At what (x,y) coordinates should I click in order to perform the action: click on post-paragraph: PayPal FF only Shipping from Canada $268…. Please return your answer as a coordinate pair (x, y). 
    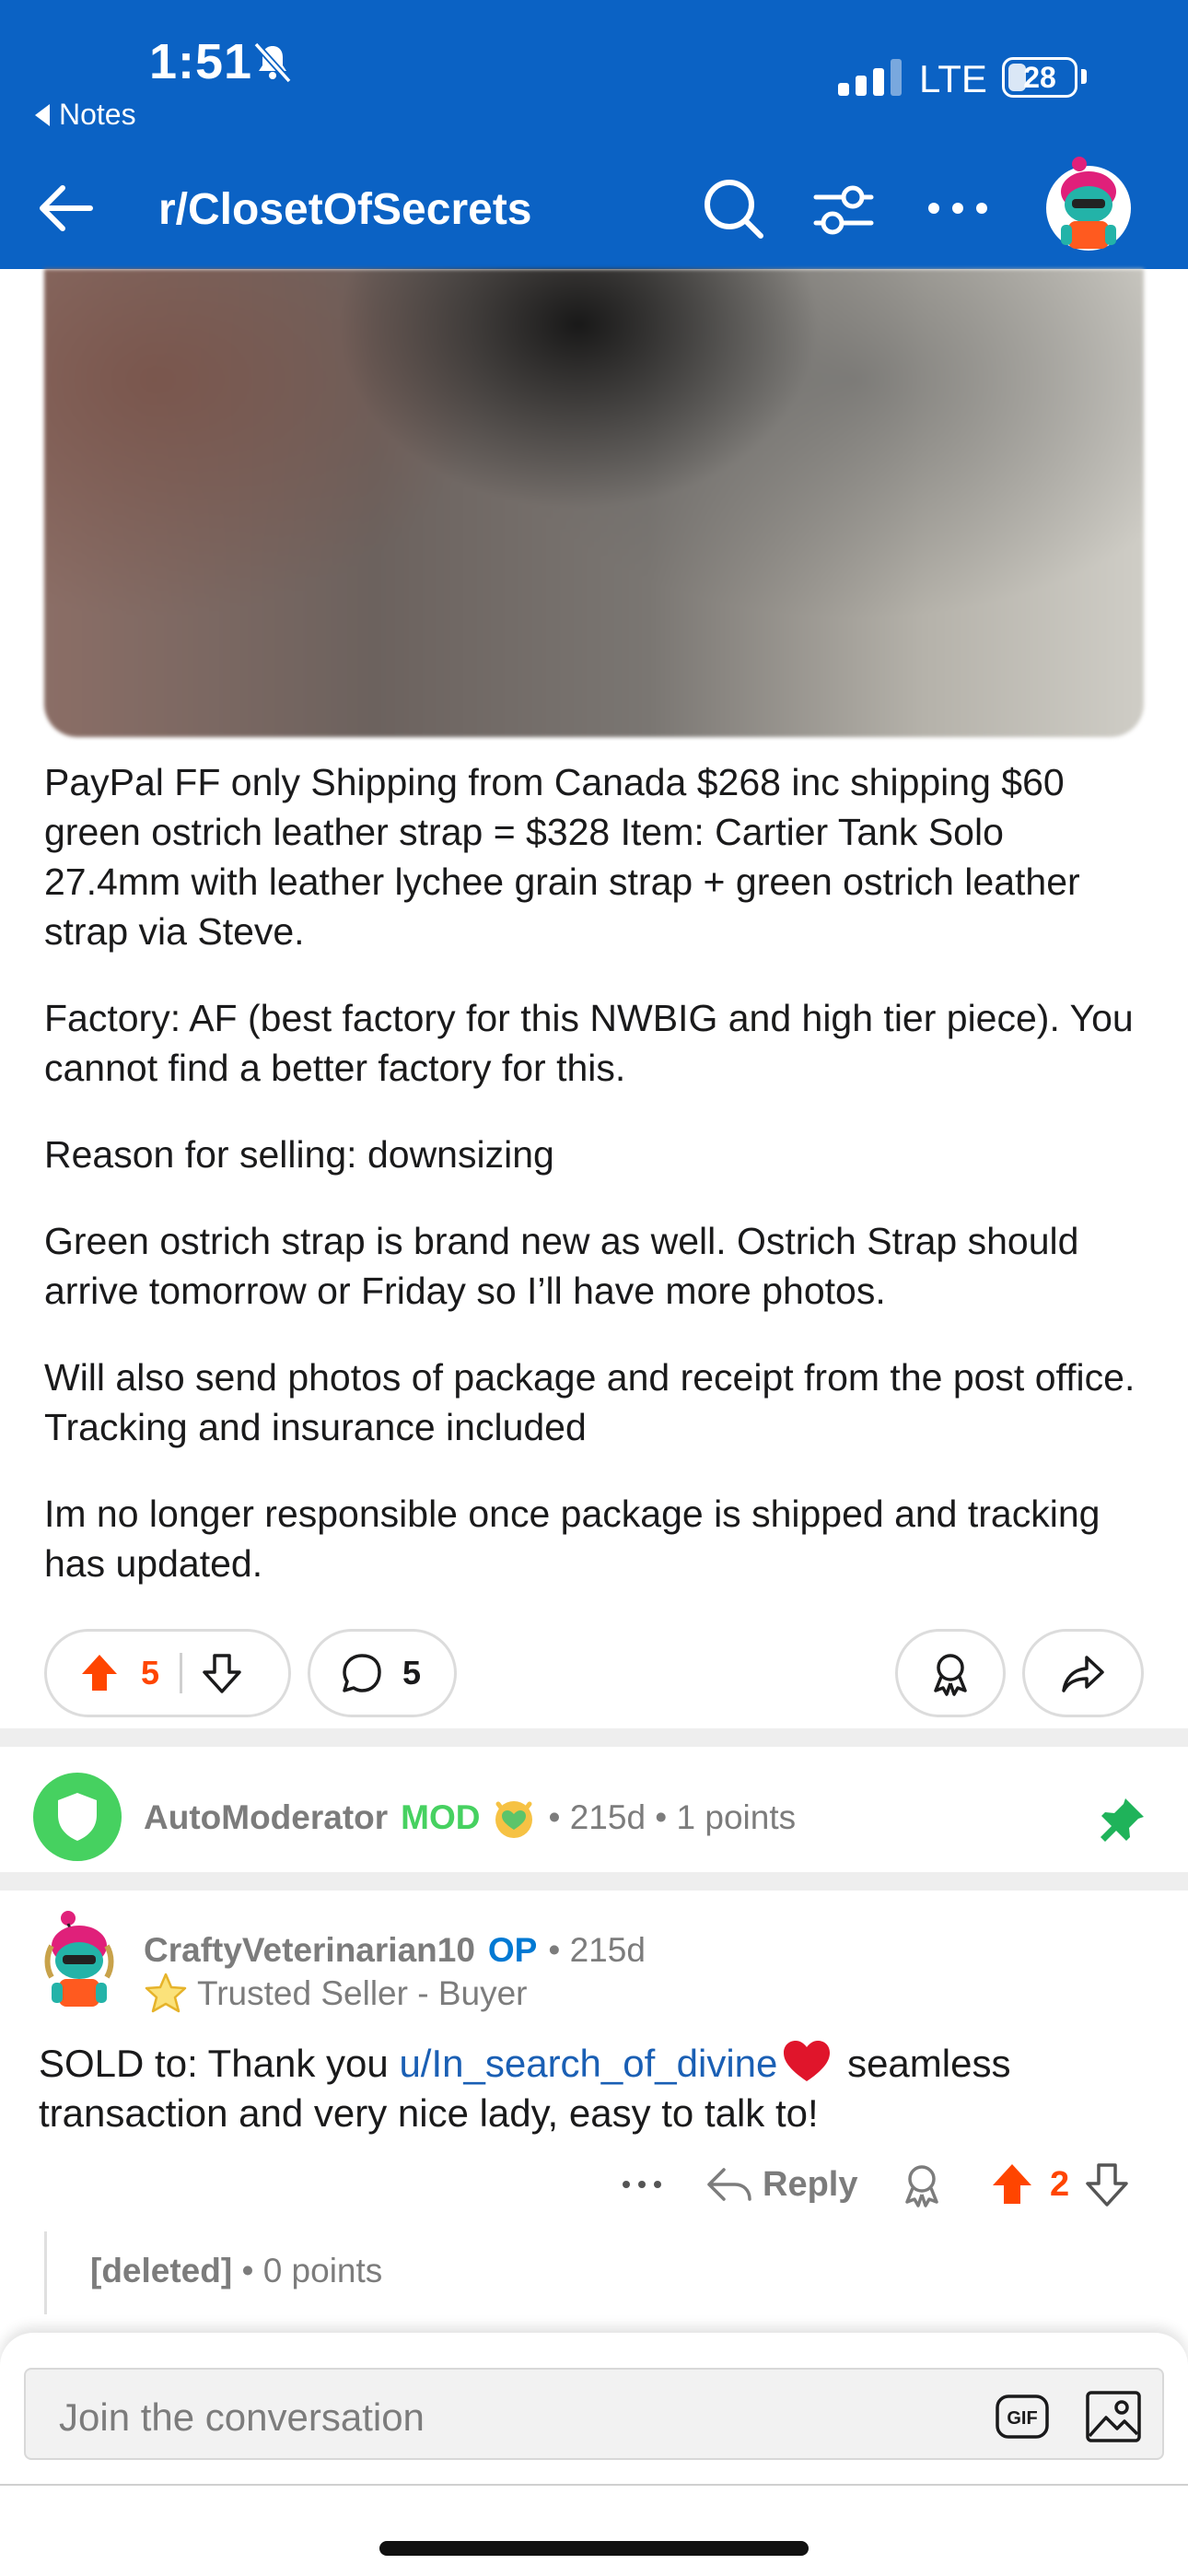
    Looking at the image, I should click on (562, 857).